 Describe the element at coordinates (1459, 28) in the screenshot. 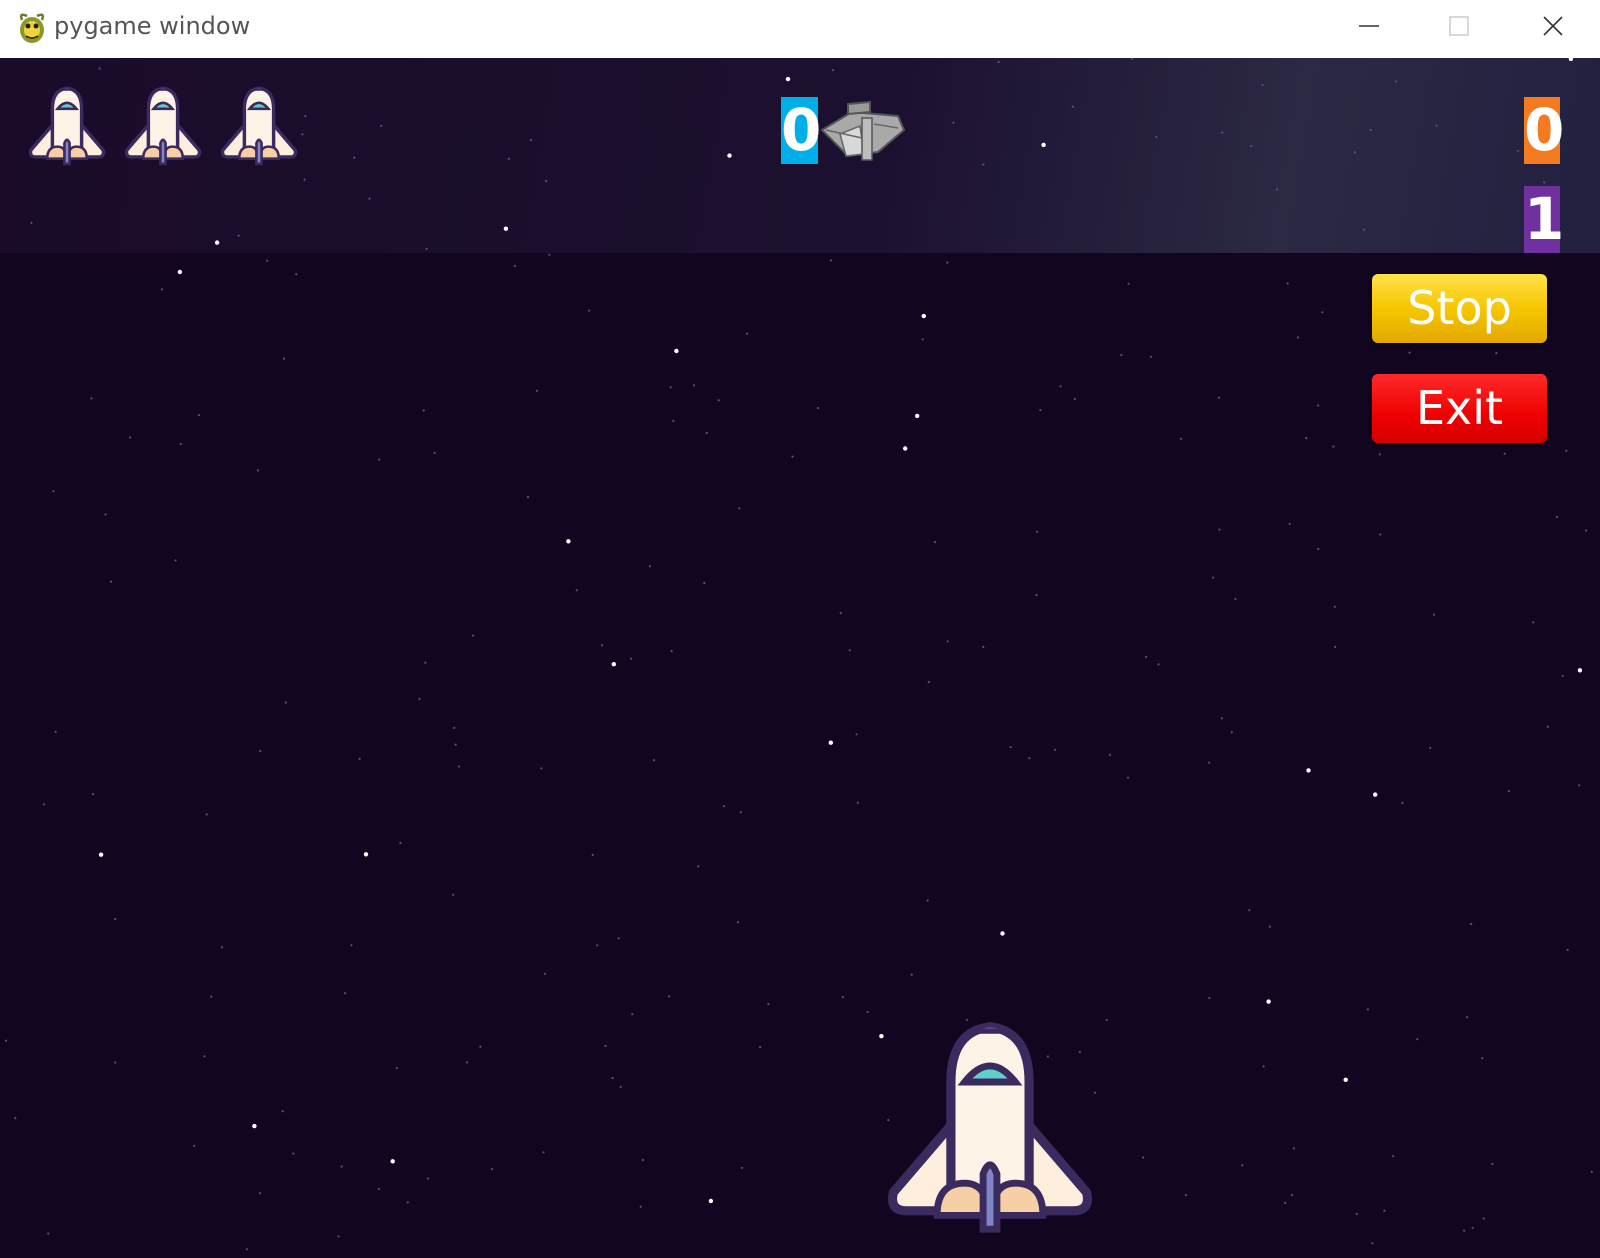

I see `maximize-button` at that location.